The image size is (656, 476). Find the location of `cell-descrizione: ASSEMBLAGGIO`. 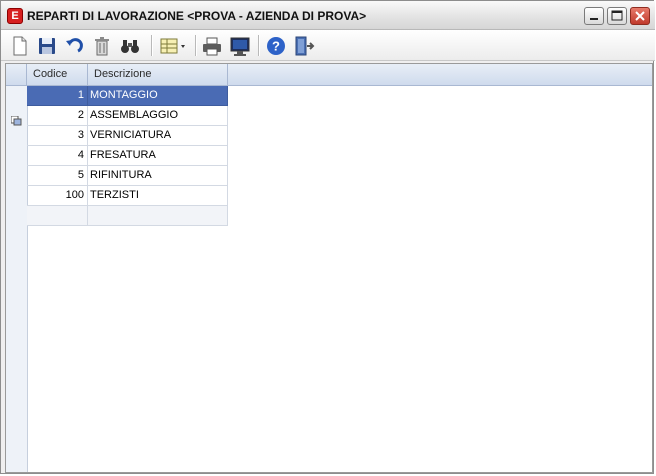

cell-descrizione: ASSEMBLAGGIO is located at coordinates (158, 116).